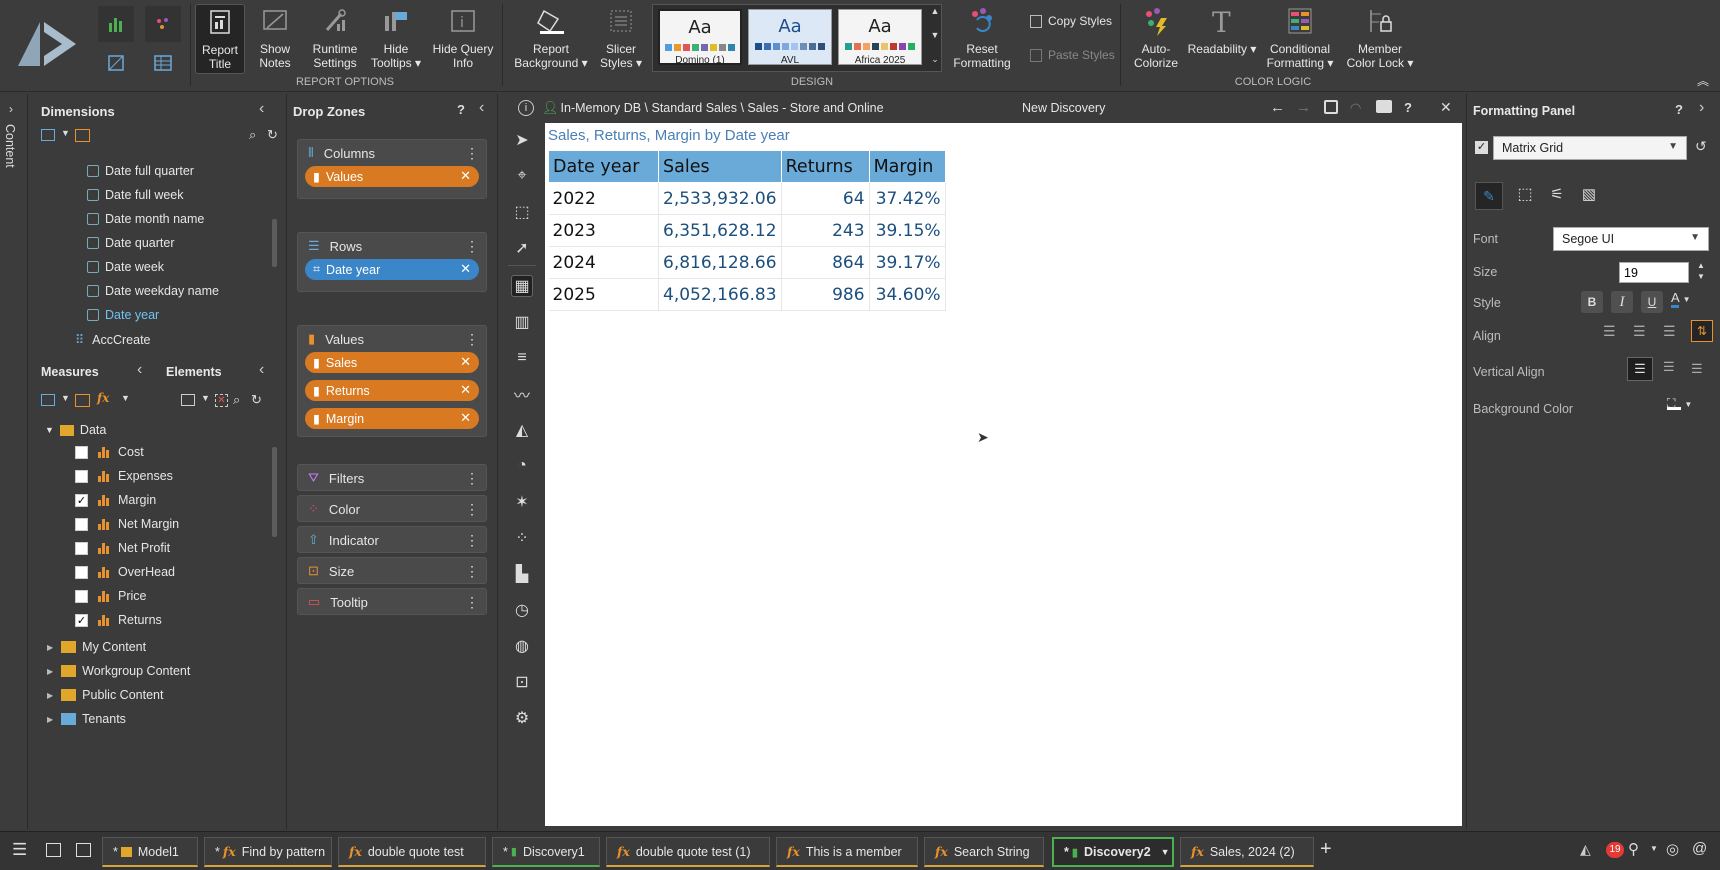 This screenshot has height=870, width=1720. What do you see at coordinates (153, 291) in the screenshot?
I see `dimension-item: Date weekday name` at bounding box center [153, 291].